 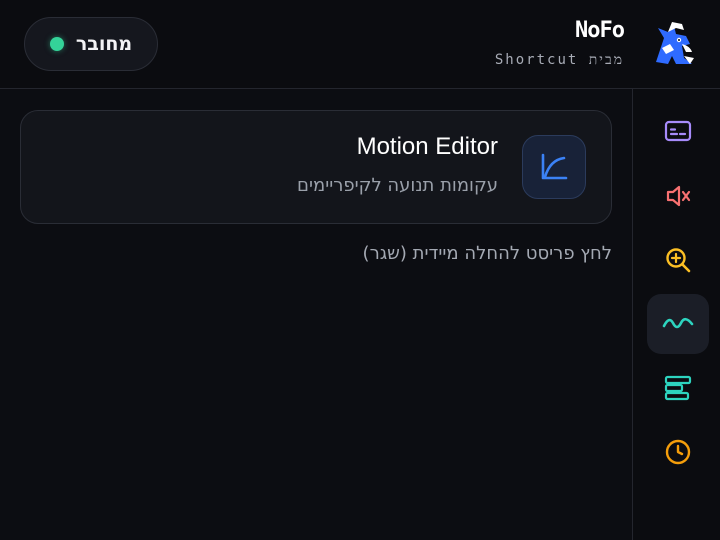 I want to click on timeline-icon, so click(x=678, y=388).